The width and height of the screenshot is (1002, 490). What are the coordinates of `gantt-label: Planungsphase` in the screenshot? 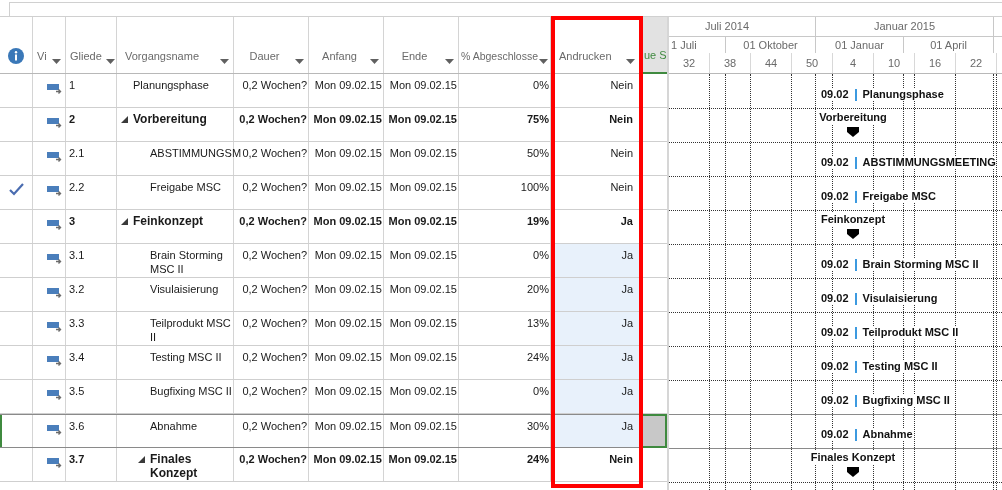 It's located at (903, 94).